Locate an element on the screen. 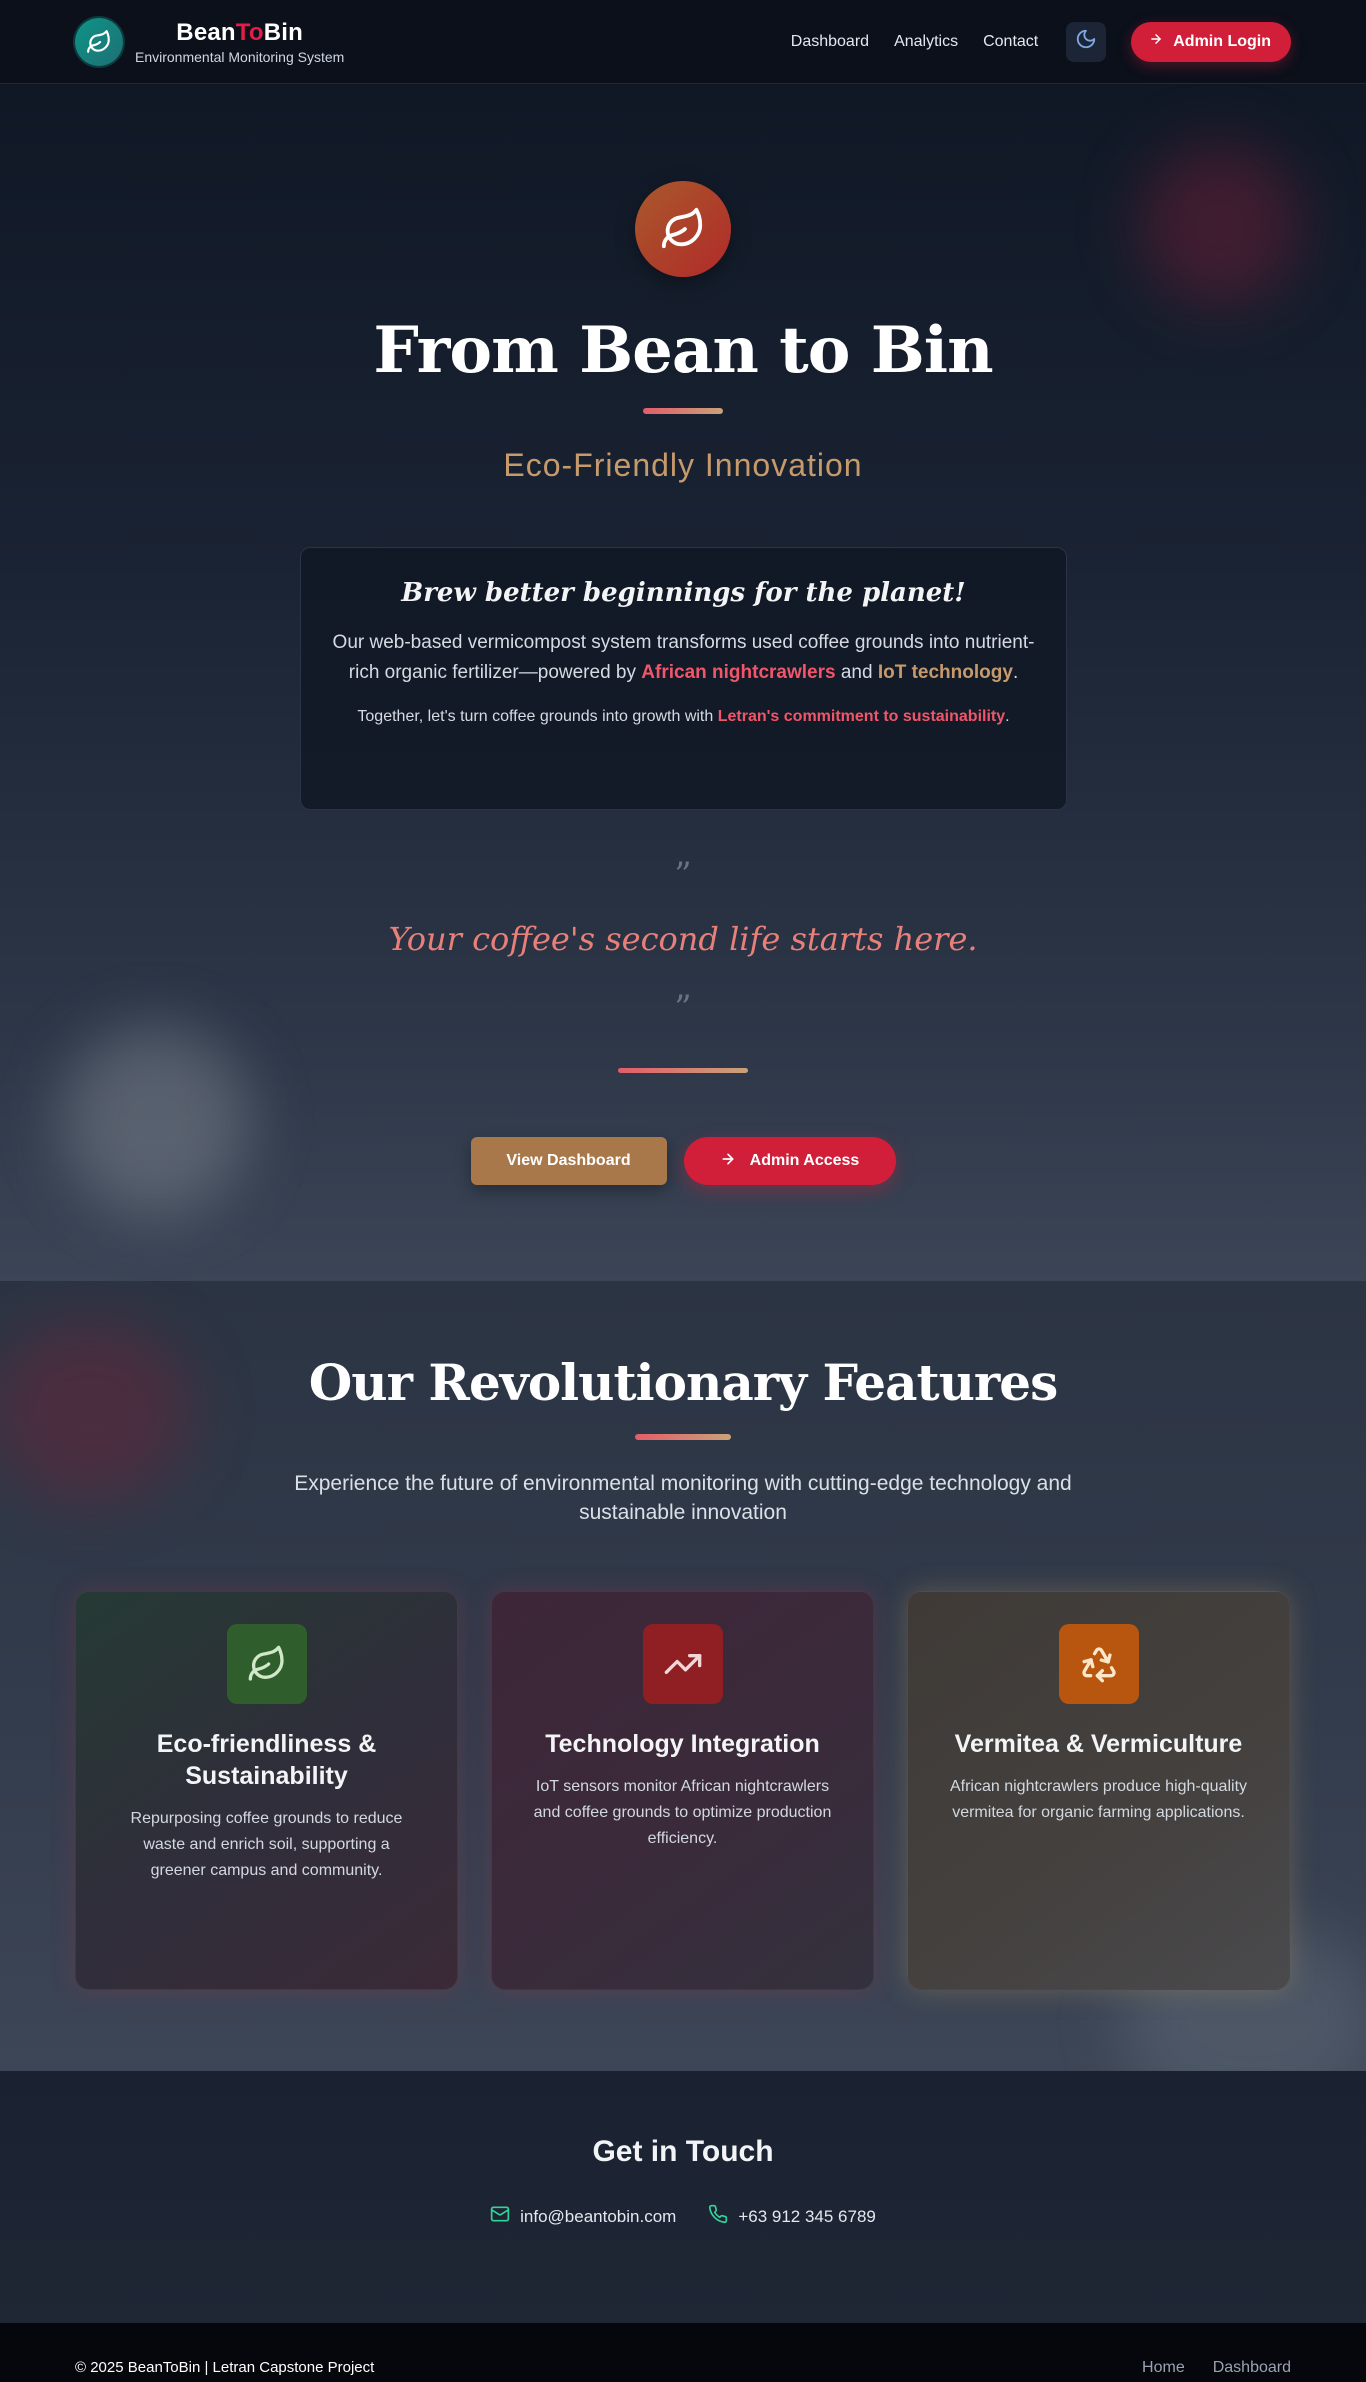 This screenshot has height=2382, width=1366. hero-subtitle: Eco-Friendly Innovation is located at coordinates (683, 465).